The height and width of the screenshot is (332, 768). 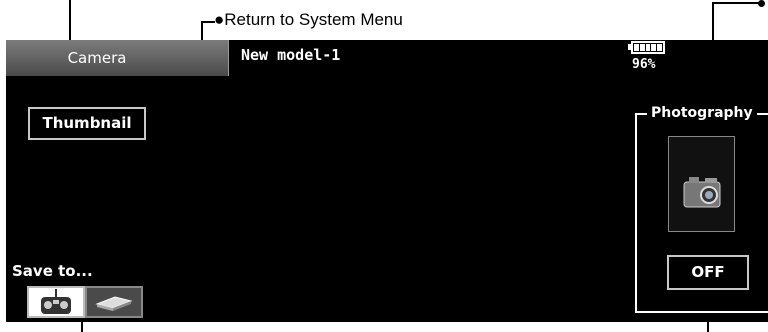 I want to click on shutter-off-button: OFF, so click(x=708, y=272).